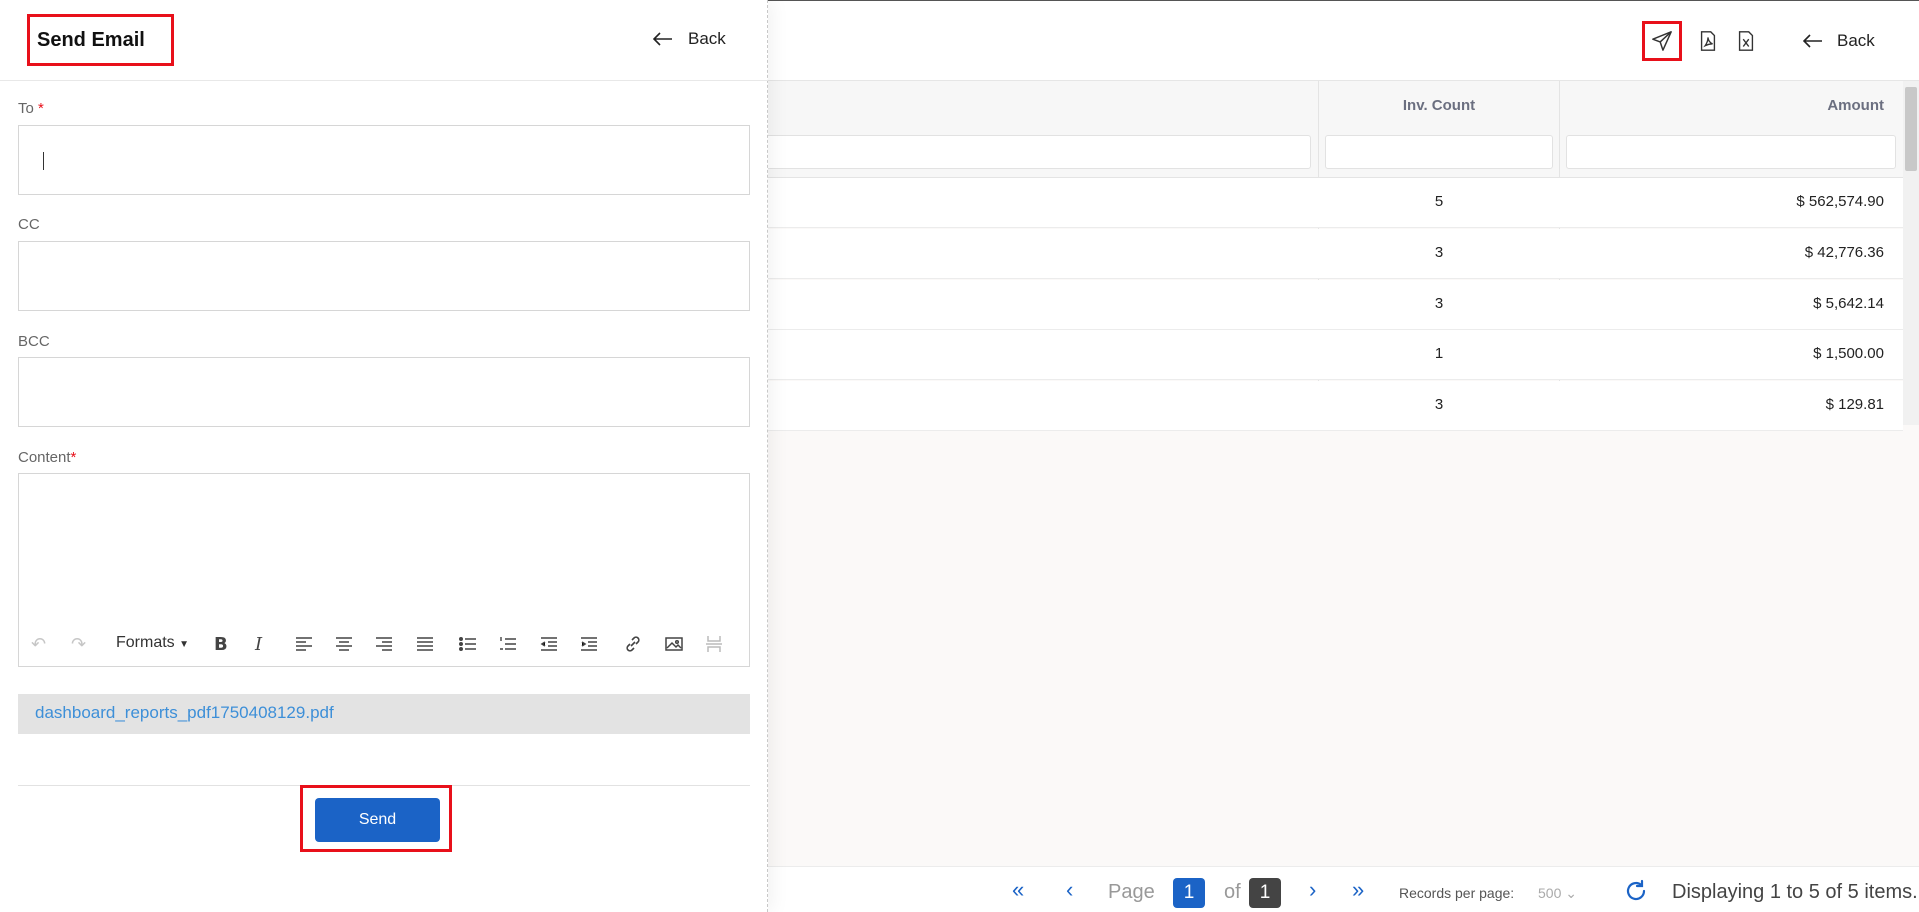 Image resolution: width=1919 pixels, height=912 pixels. Describe the element at coordinates (1848, 353) in the screenshot. I see `cell-amount: $ 1,500.00` at that location.